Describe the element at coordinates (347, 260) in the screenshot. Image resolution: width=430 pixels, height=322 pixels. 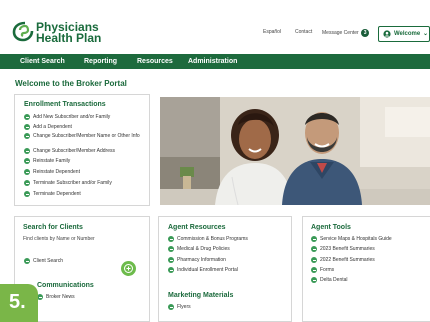
I see `link-label: 2022 Benefit Summaries` at that location.